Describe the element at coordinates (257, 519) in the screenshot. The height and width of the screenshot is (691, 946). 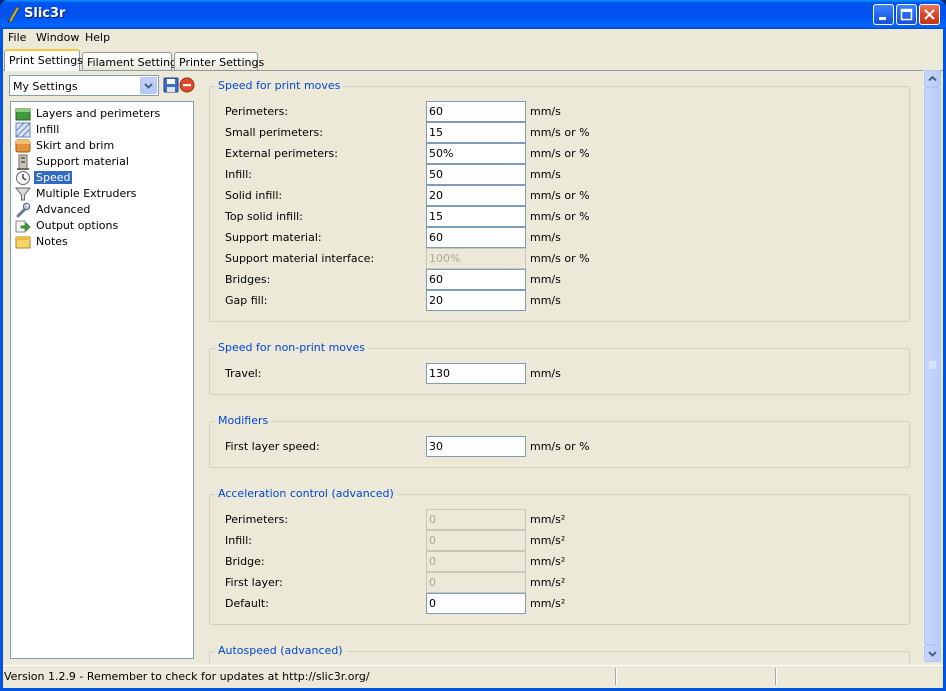
I see `field-label: Perimeters:` at that location.